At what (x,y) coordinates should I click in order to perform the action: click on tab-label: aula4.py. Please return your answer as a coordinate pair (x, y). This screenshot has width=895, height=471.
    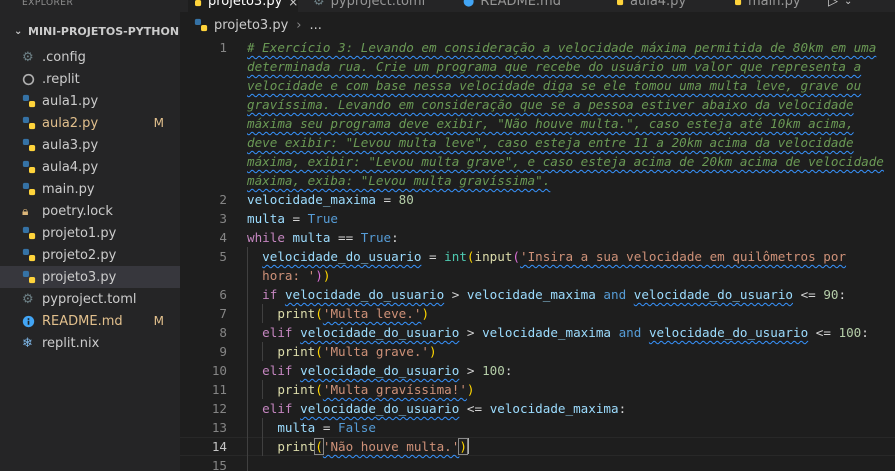
    Looking at the image, I should click on (658, 4).